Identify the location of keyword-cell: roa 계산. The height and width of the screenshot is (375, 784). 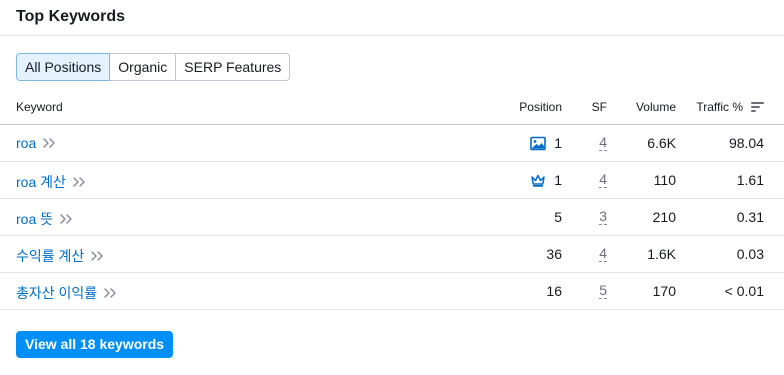
(51, 182).